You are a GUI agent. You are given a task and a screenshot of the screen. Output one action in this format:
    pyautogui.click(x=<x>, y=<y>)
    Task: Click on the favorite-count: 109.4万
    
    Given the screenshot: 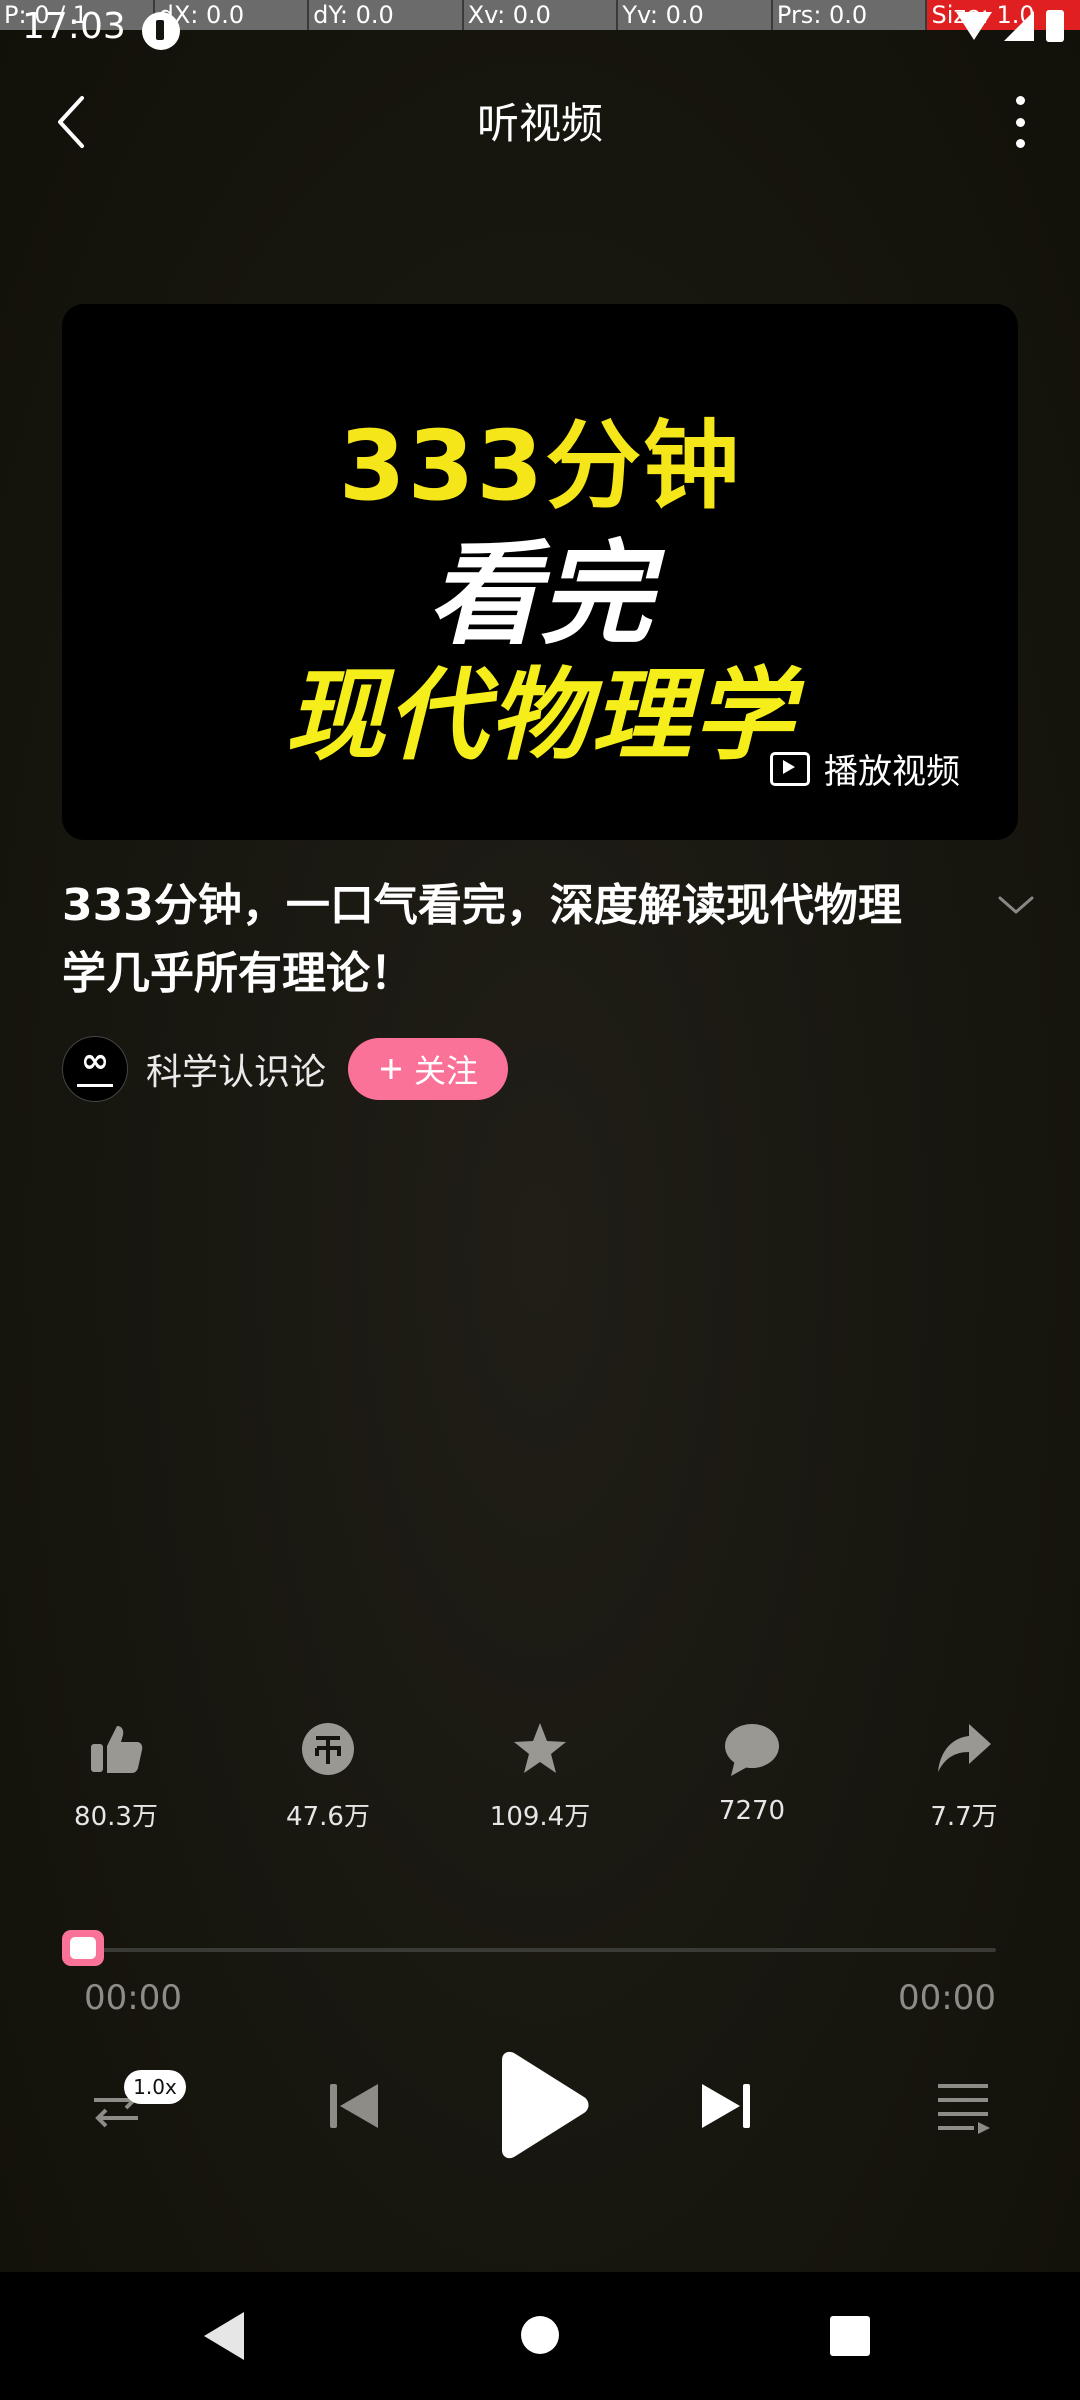 What is the action you would take?
    pyautogui.click(x=540, y=1817)
    